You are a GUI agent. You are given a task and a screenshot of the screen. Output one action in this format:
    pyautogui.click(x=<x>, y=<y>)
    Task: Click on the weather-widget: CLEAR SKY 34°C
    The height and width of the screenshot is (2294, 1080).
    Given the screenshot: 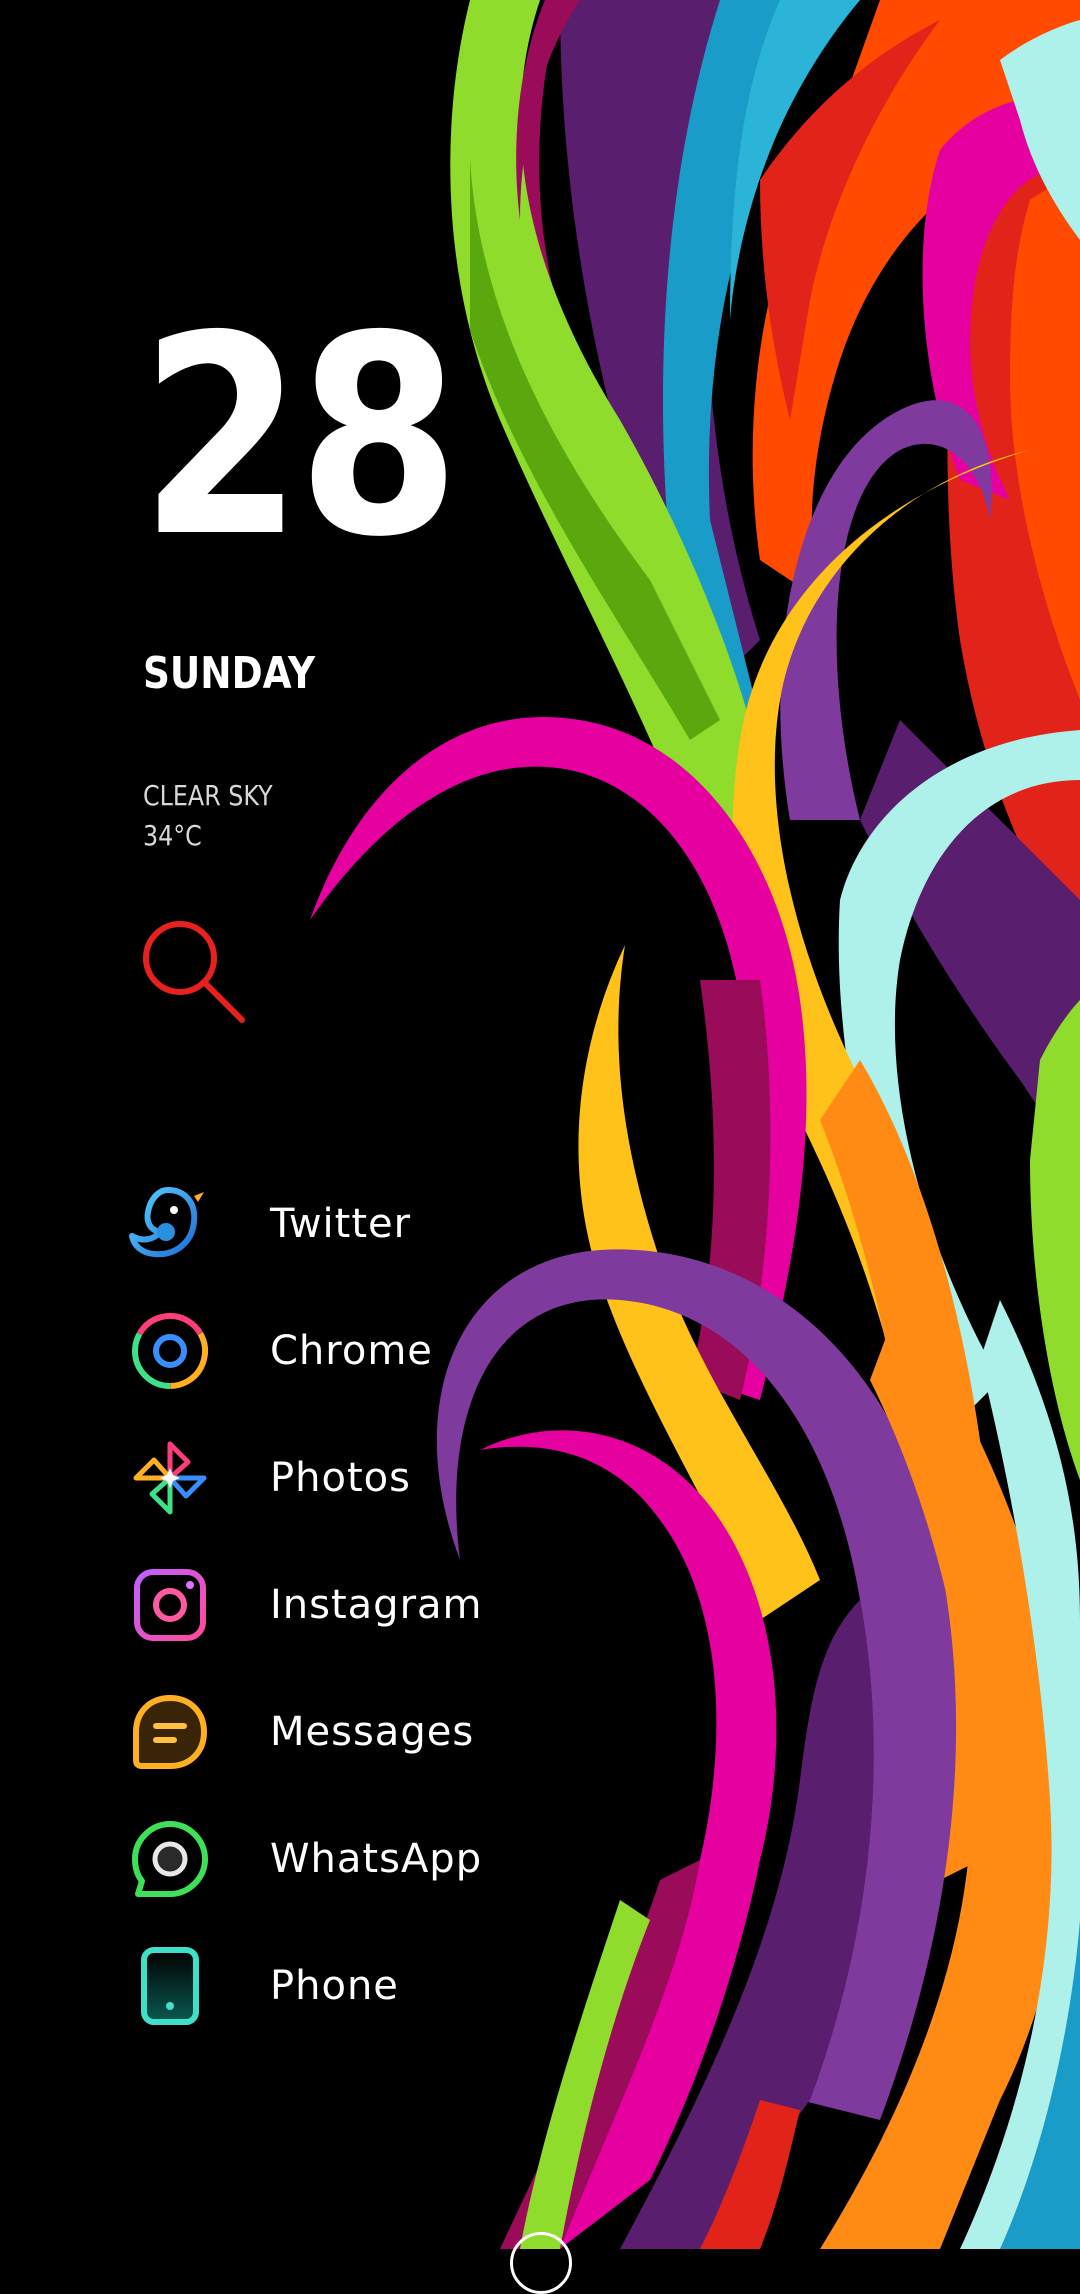 What is the action you would take?
    pyautogui.click(x=208, y=816)
    